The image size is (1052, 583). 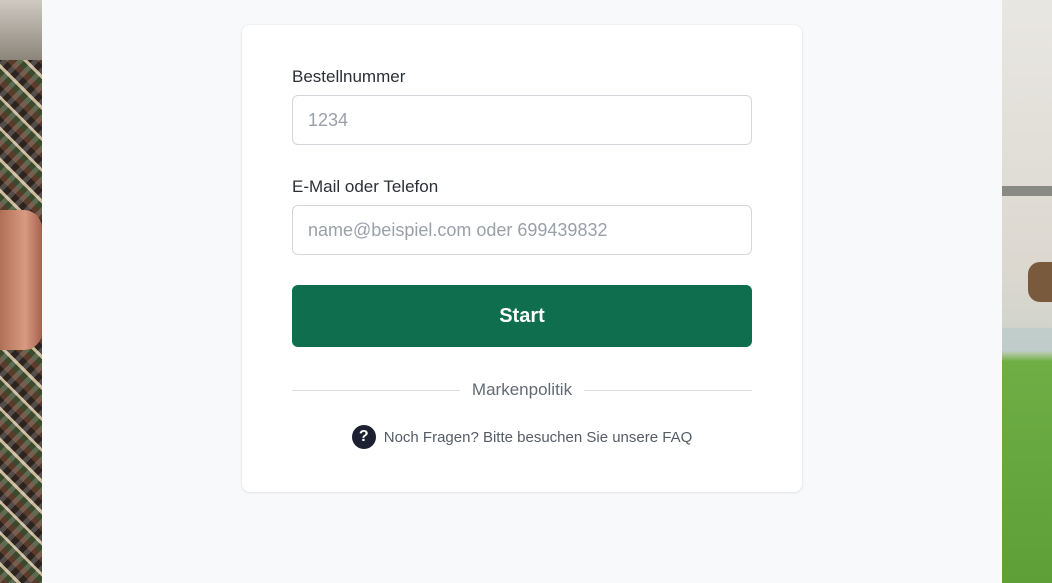 What do you see at coordinates (522, 230) in the screenshot?
I see `contact-input` at bounding box center [522, 230].